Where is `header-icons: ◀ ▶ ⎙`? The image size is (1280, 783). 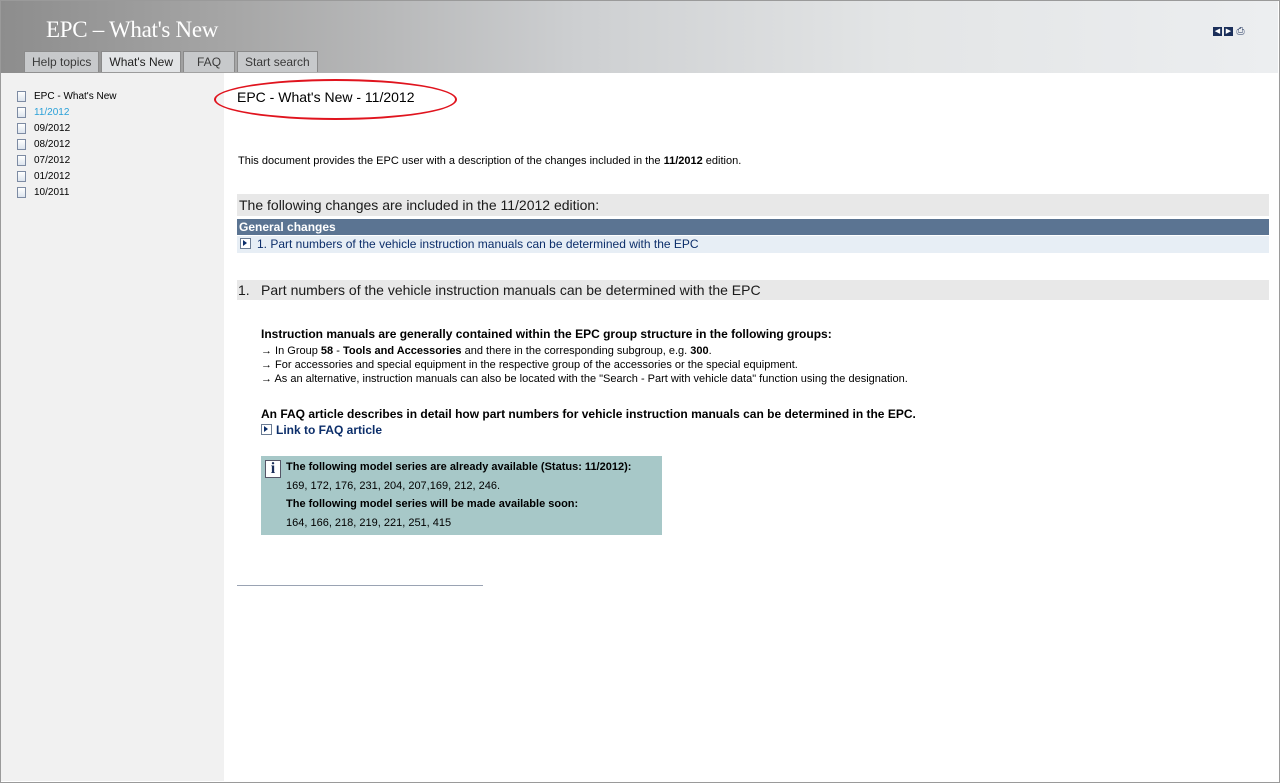
header-icons: ◀ ▶ ⎙ is located at coordinates (1229, 32).